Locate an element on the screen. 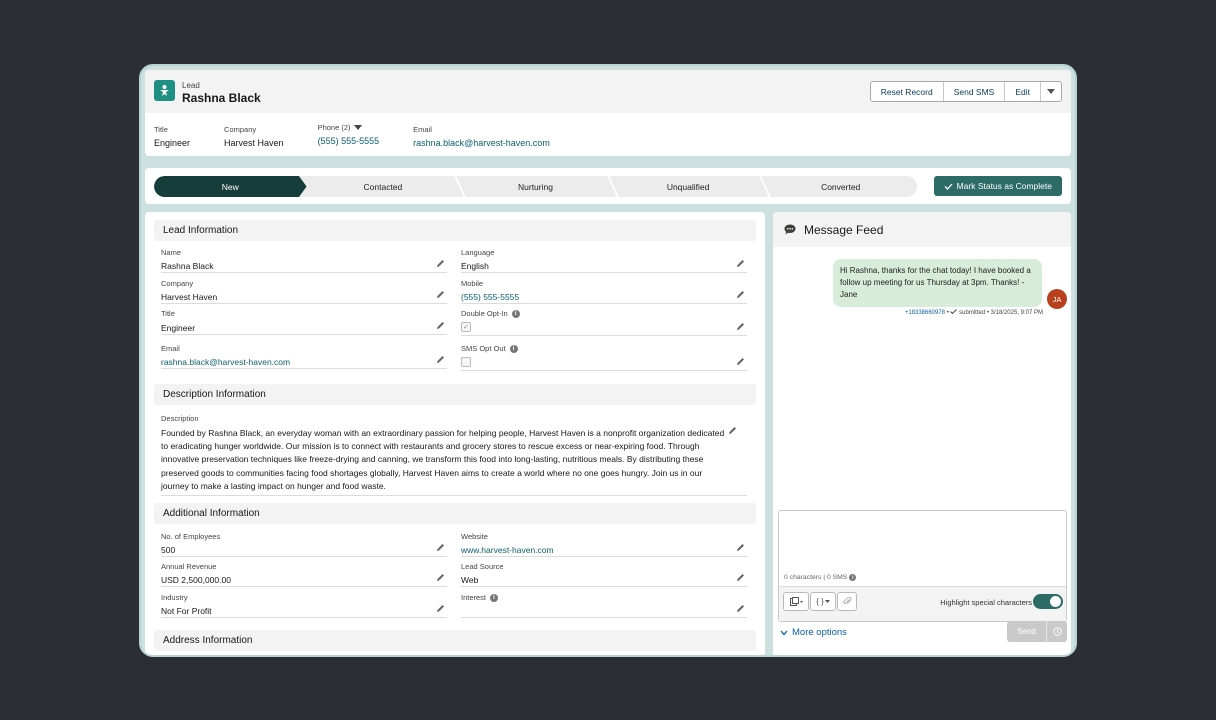 The height and width of the screenshot is (720, 1216). highlight-title-label: Title is located at coordinates (161, 129).